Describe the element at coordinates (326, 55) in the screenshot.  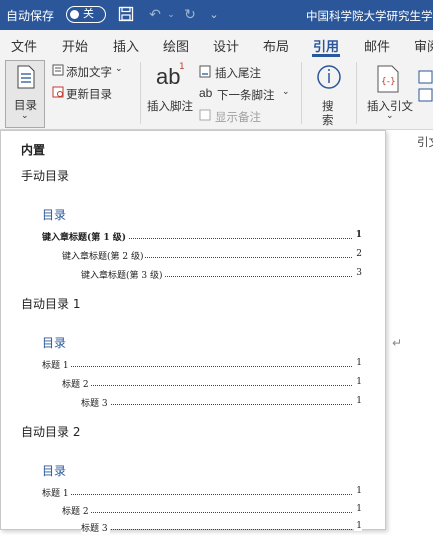
I see `active-tab-indicator` at that location.